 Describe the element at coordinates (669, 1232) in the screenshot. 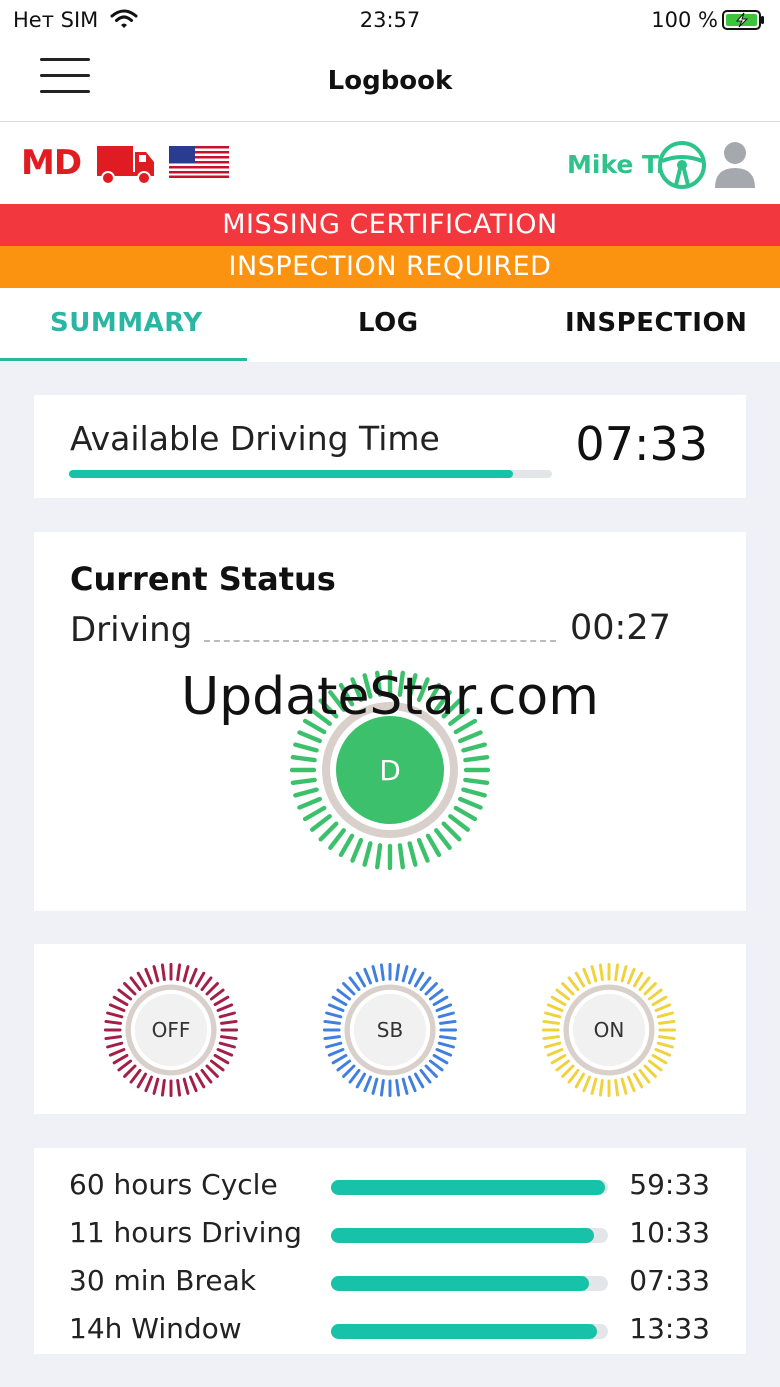

I see `clock-value: 10:33` at that location.